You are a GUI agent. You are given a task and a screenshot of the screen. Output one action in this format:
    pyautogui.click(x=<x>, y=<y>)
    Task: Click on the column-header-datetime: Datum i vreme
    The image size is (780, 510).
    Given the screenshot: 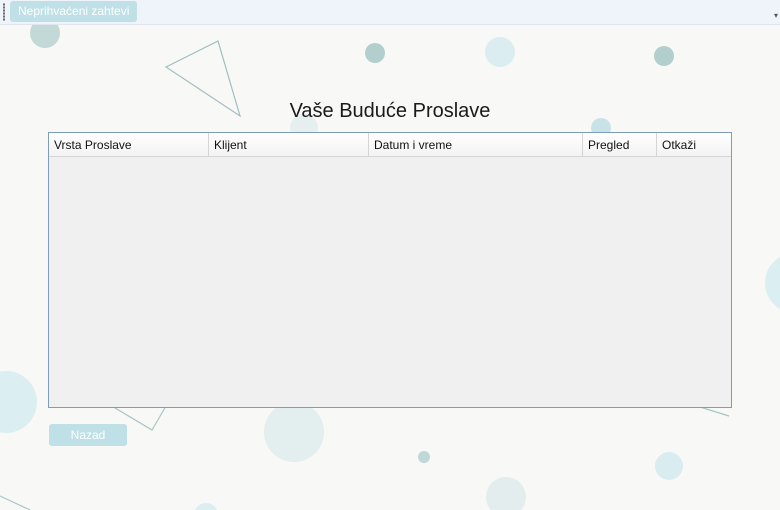 What is the action you would take?
    pyautogui.click(x=476, y=144)
    